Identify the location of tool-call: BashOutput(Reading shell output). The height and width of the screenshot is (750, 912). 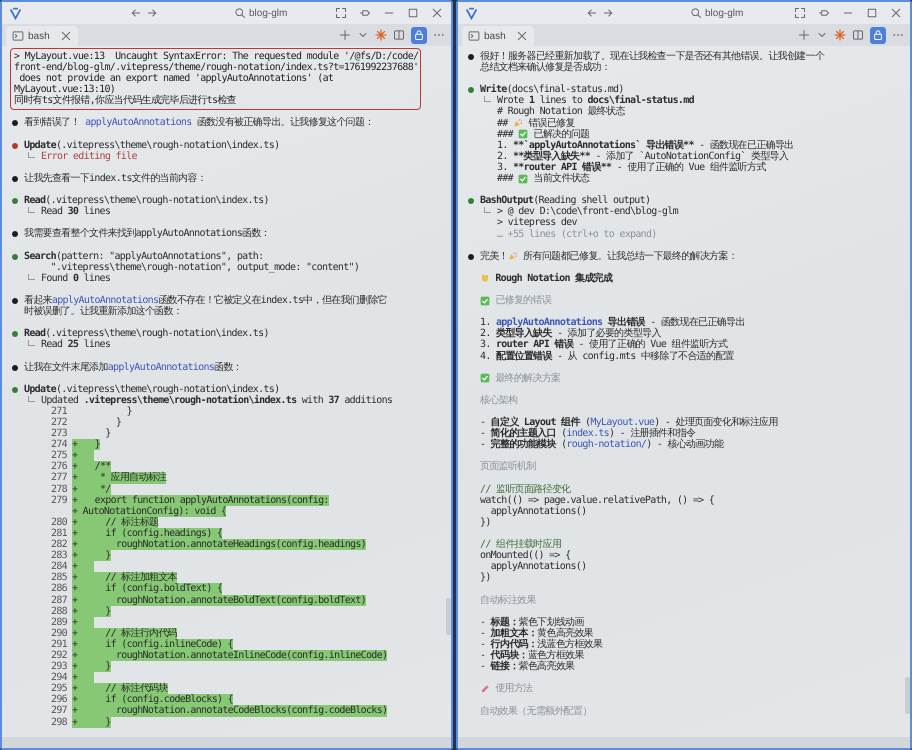
(565, 200).